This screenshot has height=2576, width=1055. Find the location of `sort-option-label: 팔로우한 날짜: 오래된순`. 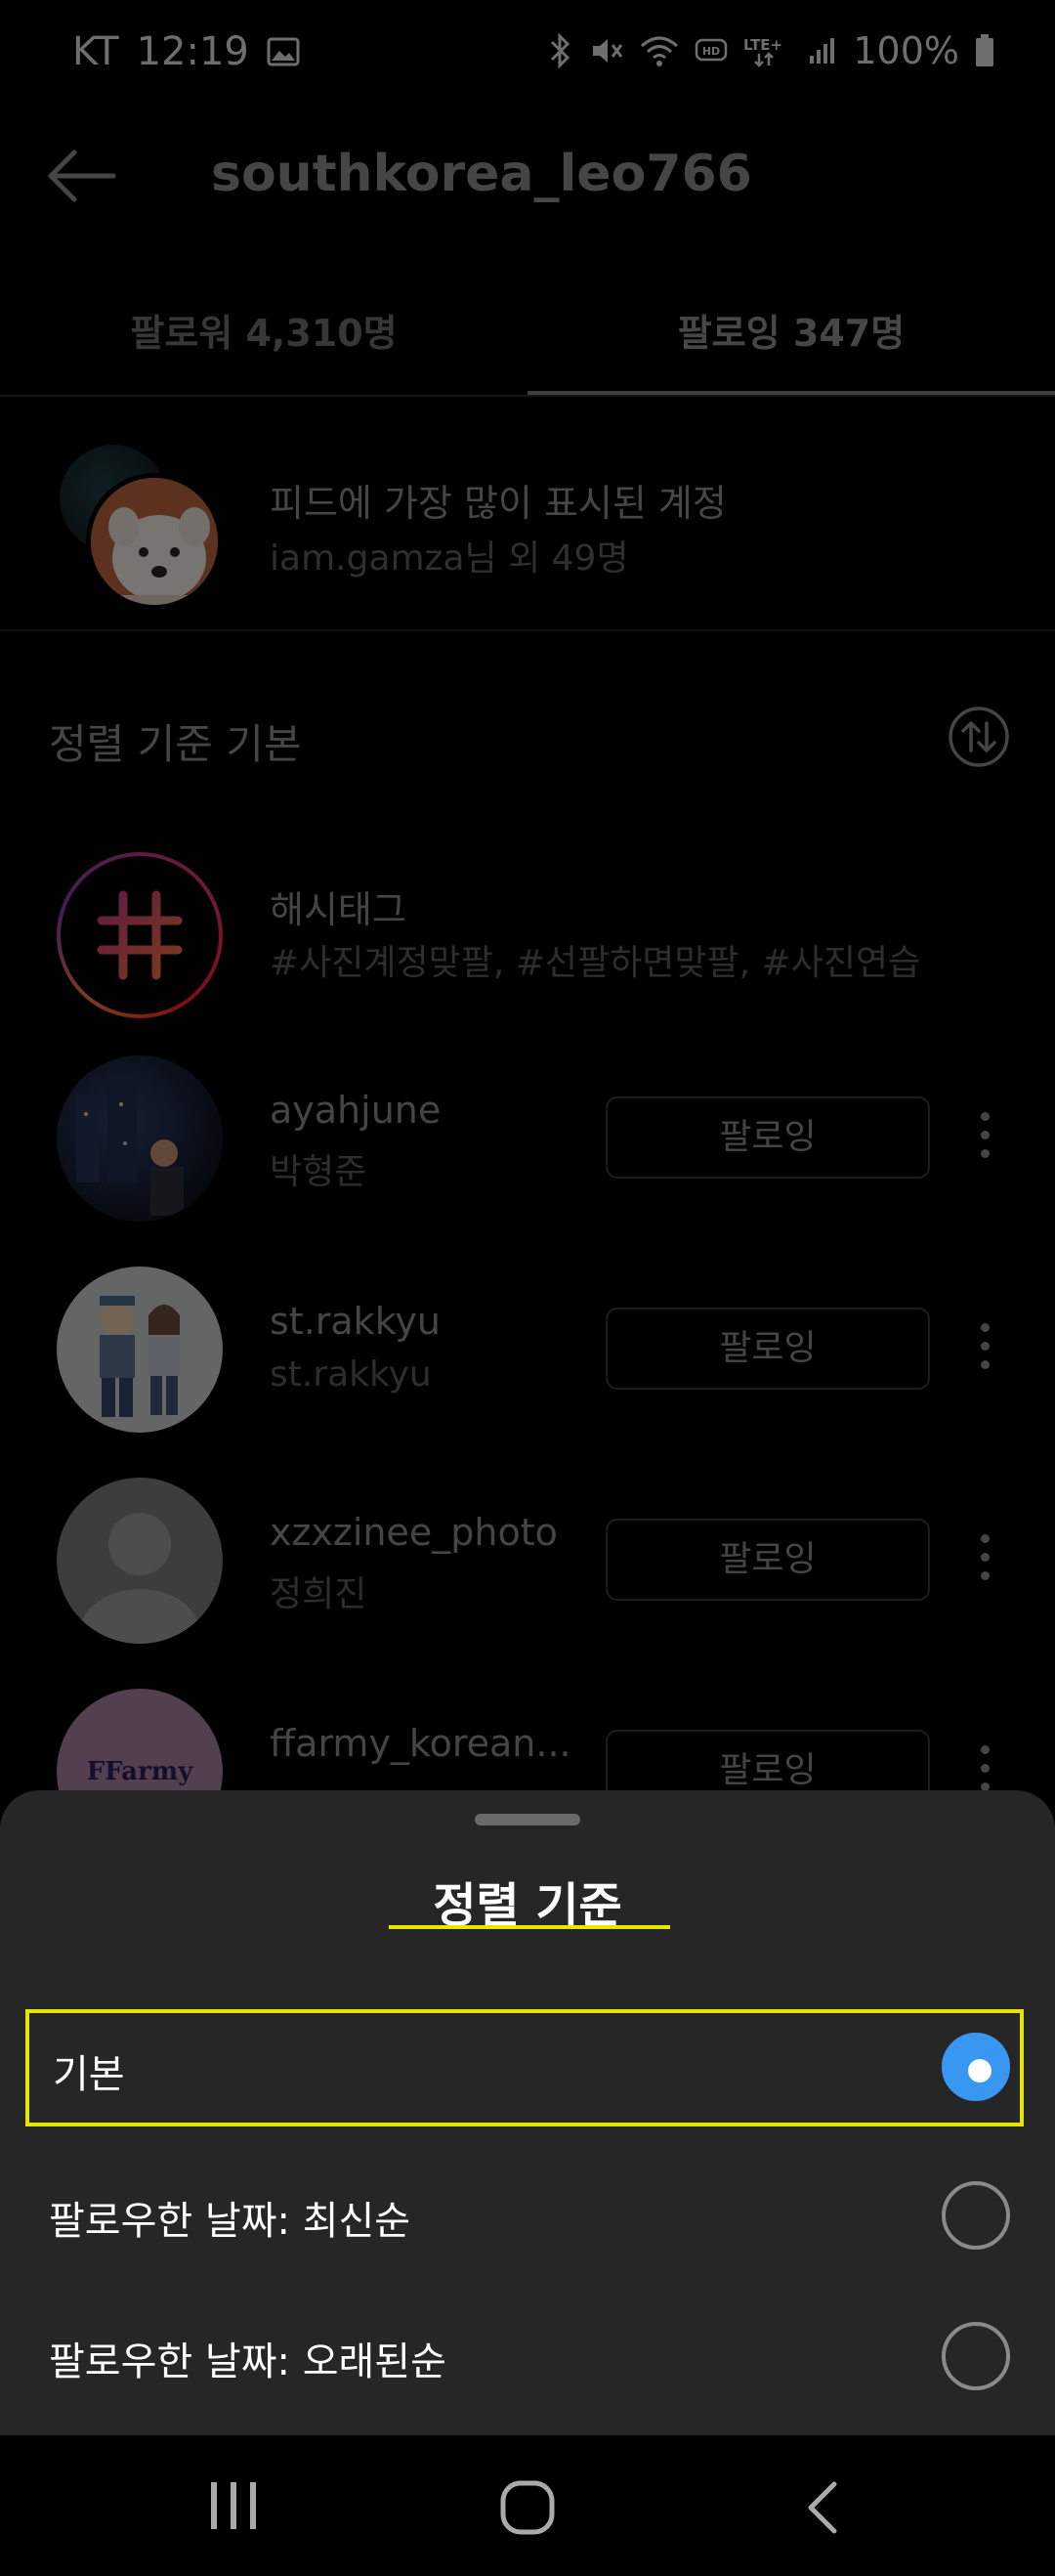

sort-option-label: 팔로우한 날짜: 오래된순 is located at coordinates (247, 2362).